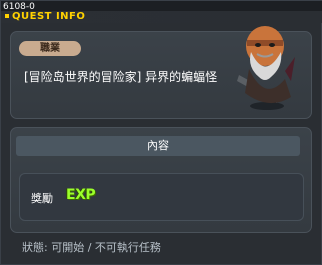 The image size is (322, 265). Describe the element at coordinates (266, 68) in the screenshot. I see `npc-portrait-icon` at that location.